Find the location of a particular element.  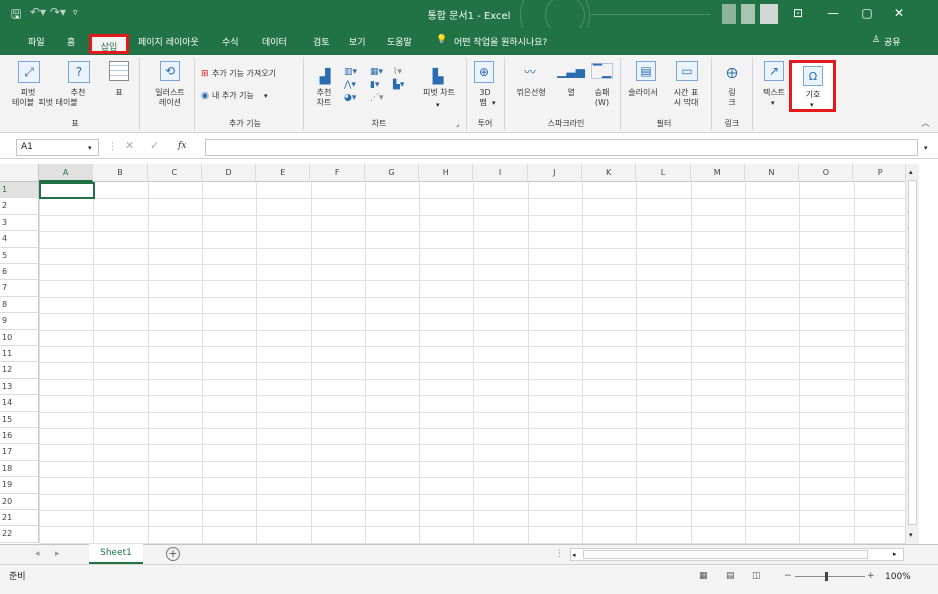

page-break-view-icon: ◫ is located at coordinates (756, 576).